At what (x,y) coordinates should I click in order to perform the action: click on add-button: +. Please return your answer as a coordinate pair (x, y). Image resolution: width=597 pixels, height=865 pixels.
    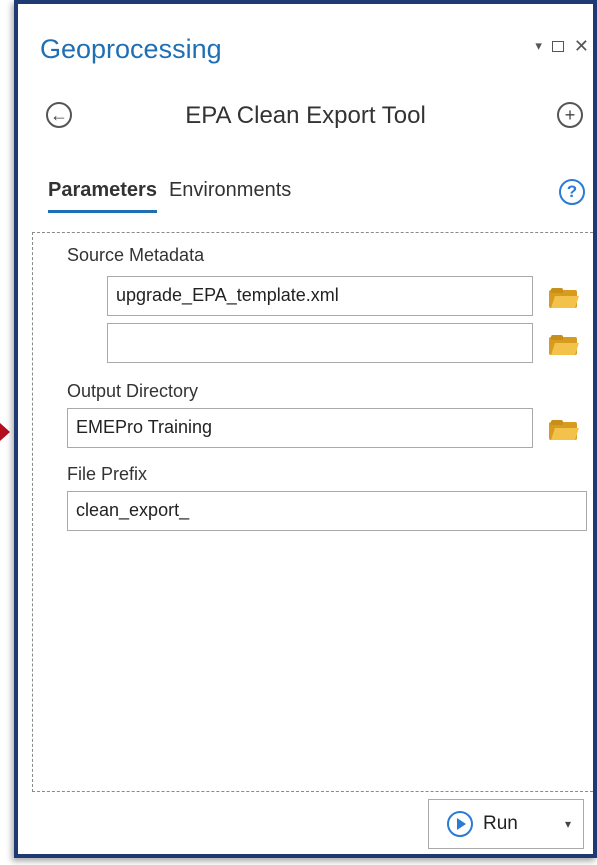
    Looking at the image, I should click on (570, 115).